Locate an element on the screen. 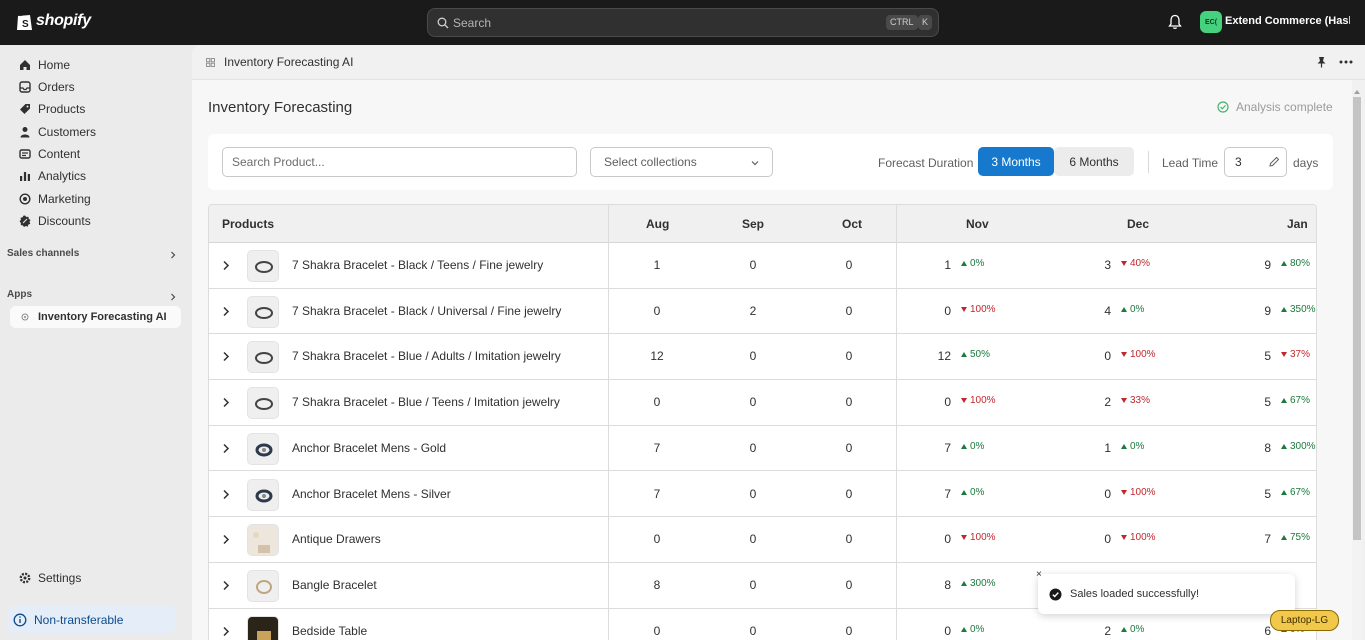  cell-dec: 2 is located at coordinates (1107, 402).